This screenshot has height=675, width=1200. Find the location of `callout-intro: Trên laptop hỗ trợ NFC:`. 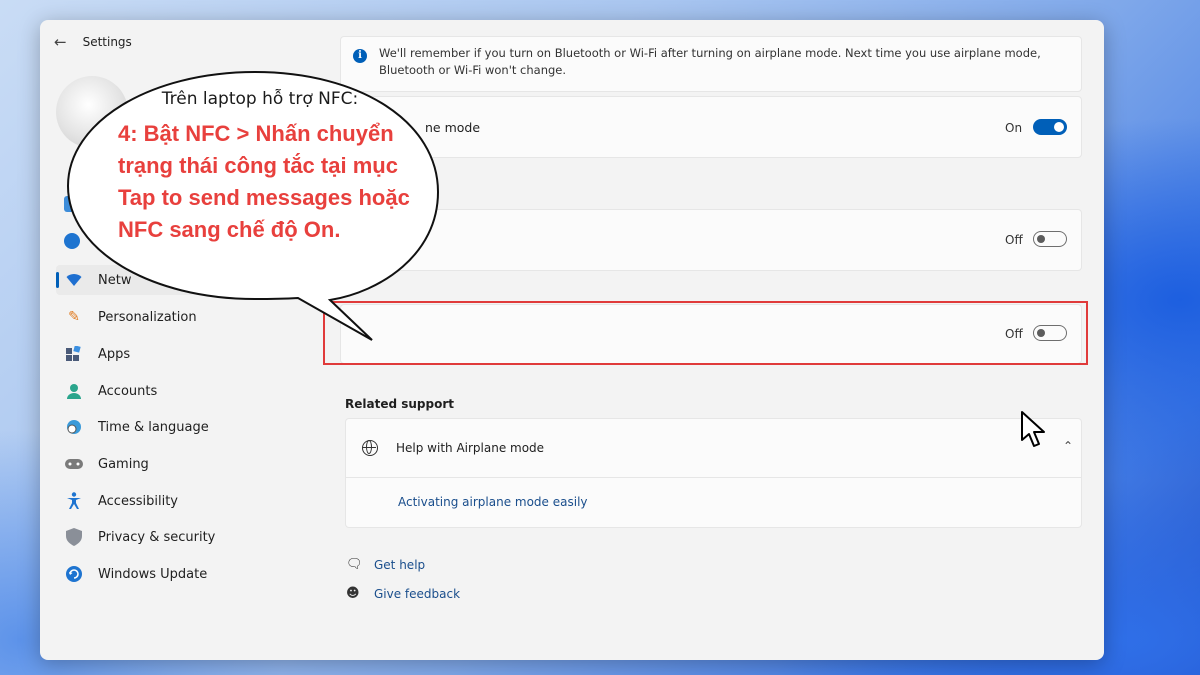

callout-intro: Trên laptop hỗ trợ NFC: is located at coordinates (260, 99).